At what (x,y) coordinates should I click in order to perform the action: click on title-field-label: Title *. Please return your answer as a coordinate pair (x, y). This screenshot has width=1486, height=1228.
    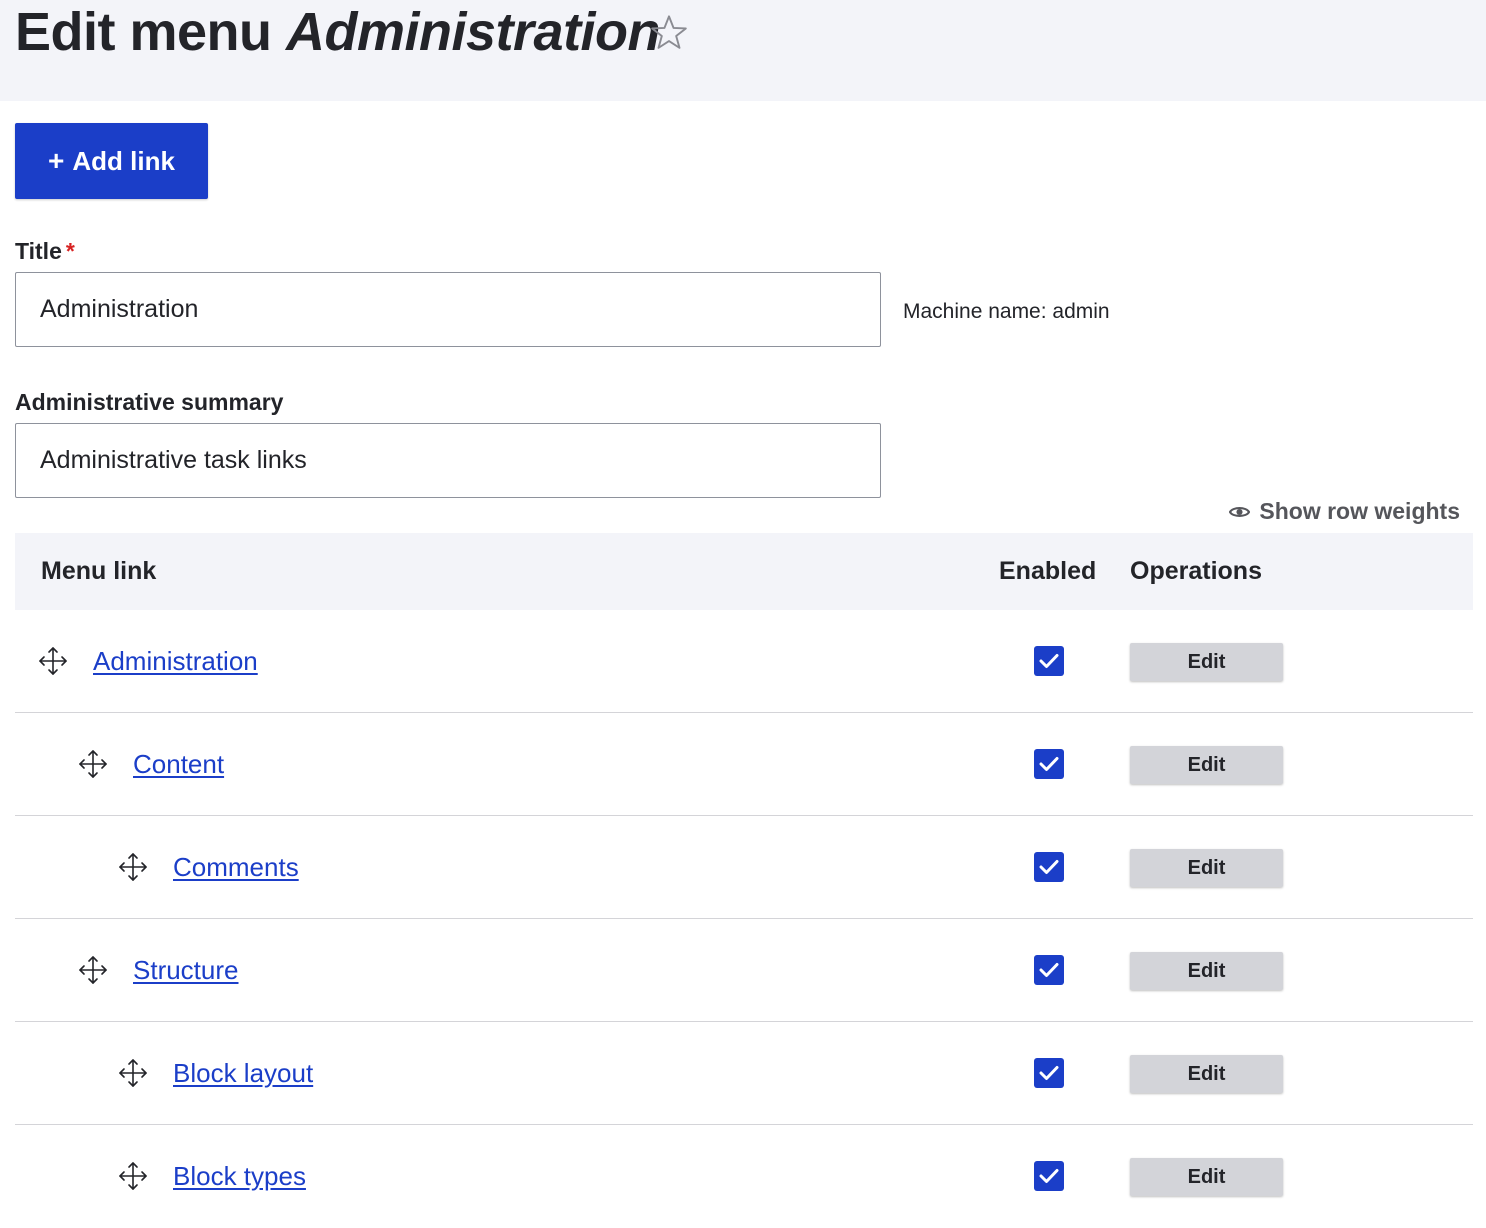
    Looking at the image, I should click on (45, 251).